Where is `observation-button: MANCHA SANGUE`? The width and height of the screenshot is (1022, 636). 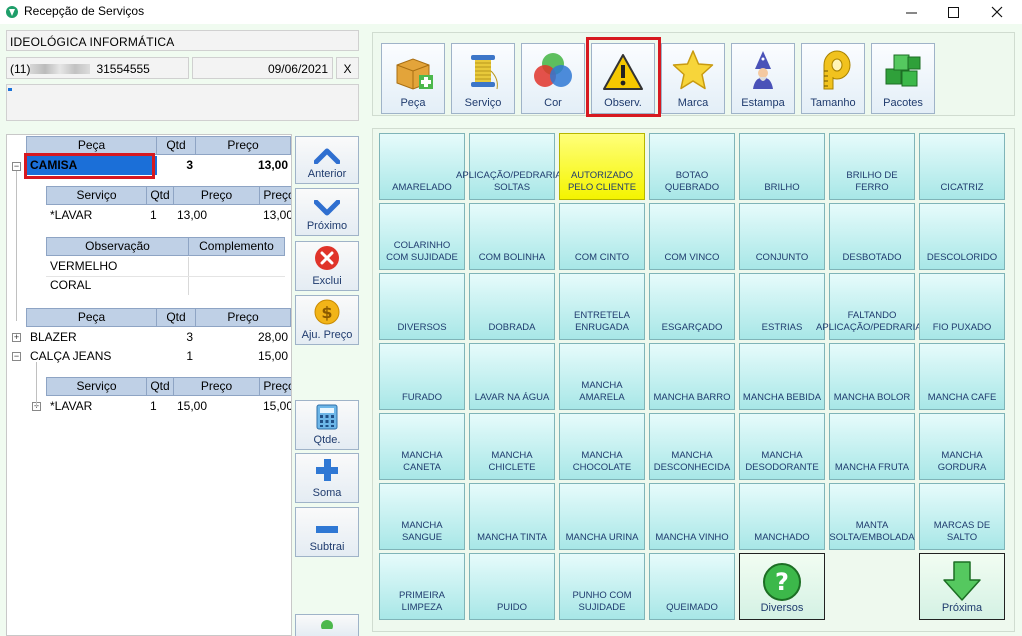 observation-button: MANCHA SANGUE is located at coordinates (422, 516).